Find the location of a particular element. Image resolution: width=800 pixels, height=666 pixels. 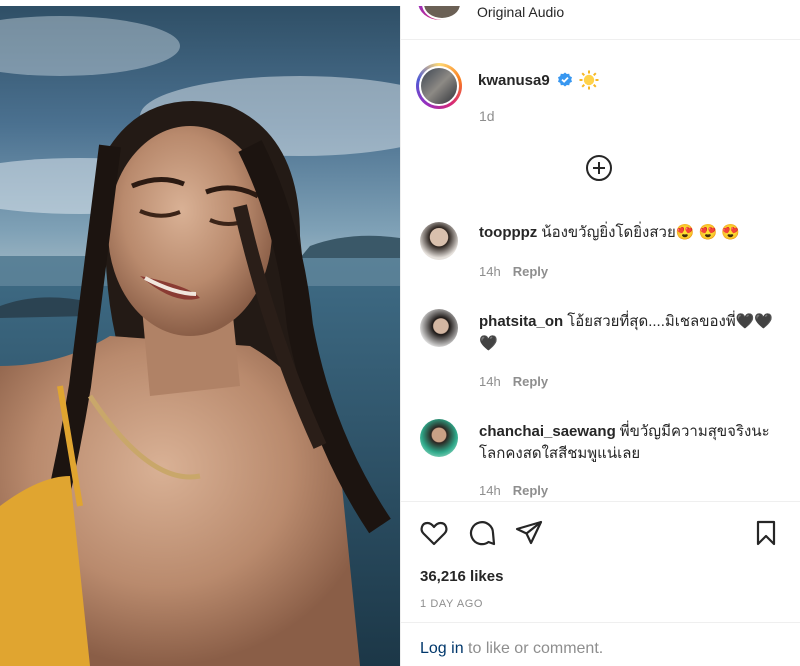

commenter-username: phatsita_on is located at coordinates (521, 321).